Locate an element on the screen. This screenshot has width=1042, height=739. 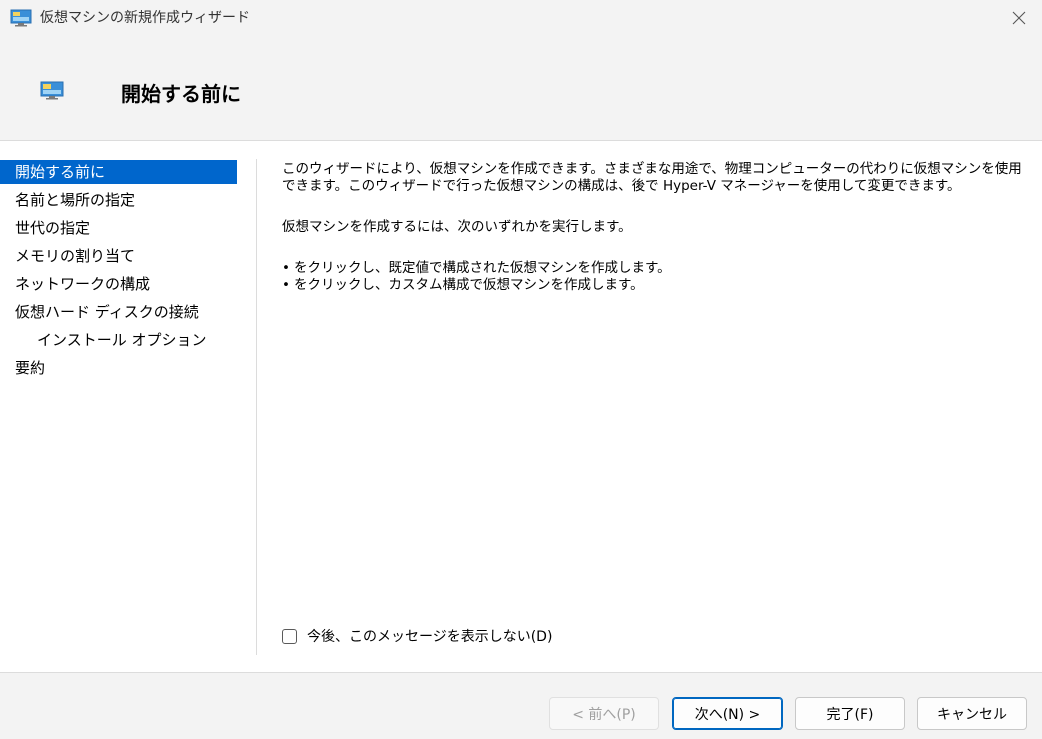
instruction-paragraph: 仮想マシンを作成するには、次のいずれかを実行します。 is located at coordinates (457, 227).